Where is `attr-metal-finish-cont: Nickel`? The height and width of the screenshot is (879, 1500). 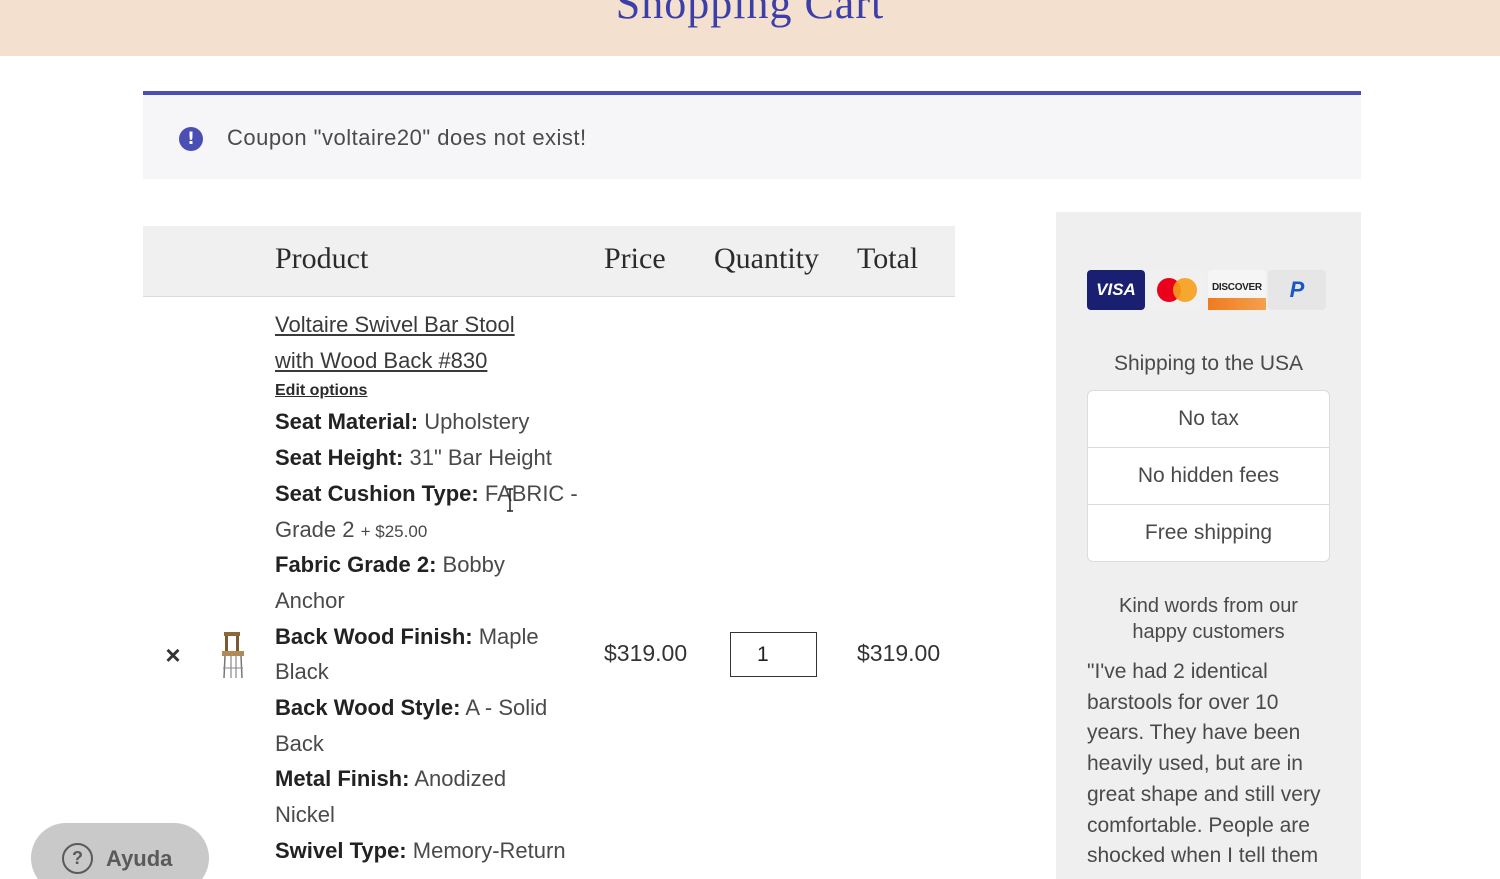 attr-metal-finish-cont: Nickel is located at coordinates (305, 815).